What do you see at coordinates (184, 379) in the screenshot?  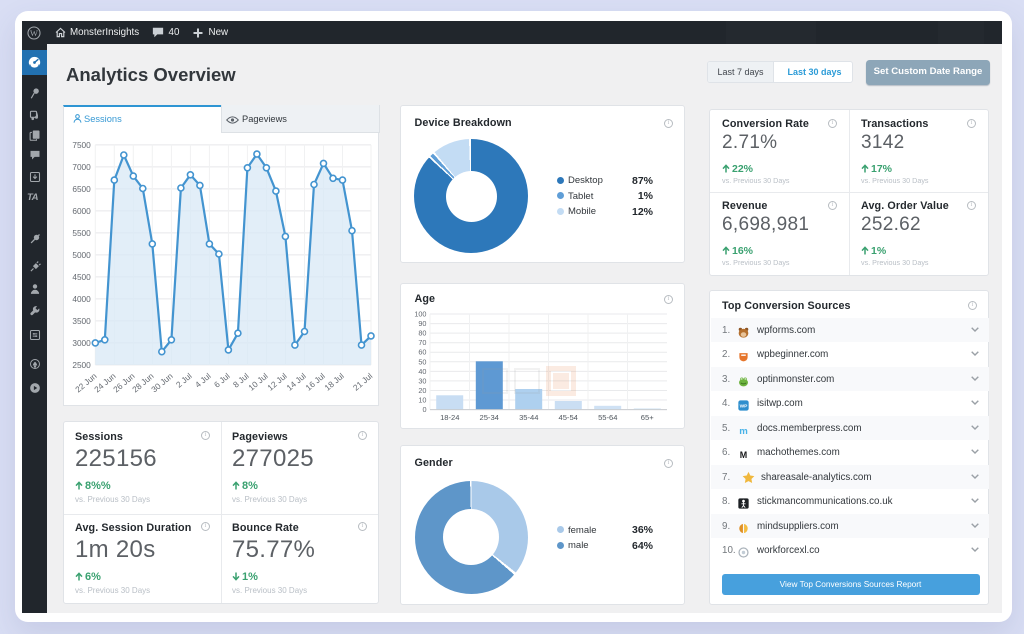 I see `svg-text: 2 Jul` at bounding box center [184, 379].